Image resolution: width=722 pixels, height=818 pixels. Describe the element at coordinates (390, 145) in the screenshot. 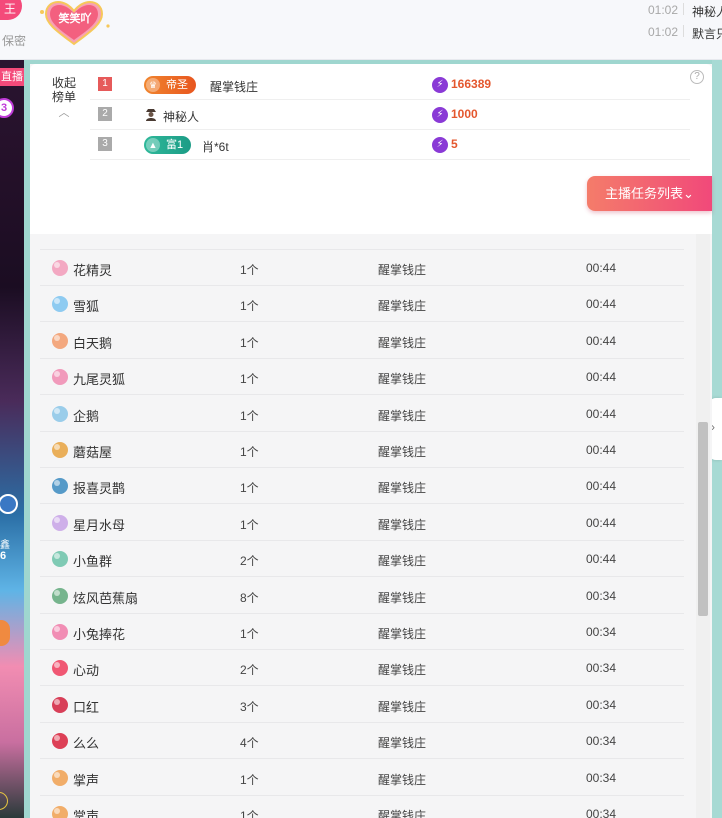

I see `rank-row: 3 ▲ 富1 肖*6t ⚡ 5` at that location.